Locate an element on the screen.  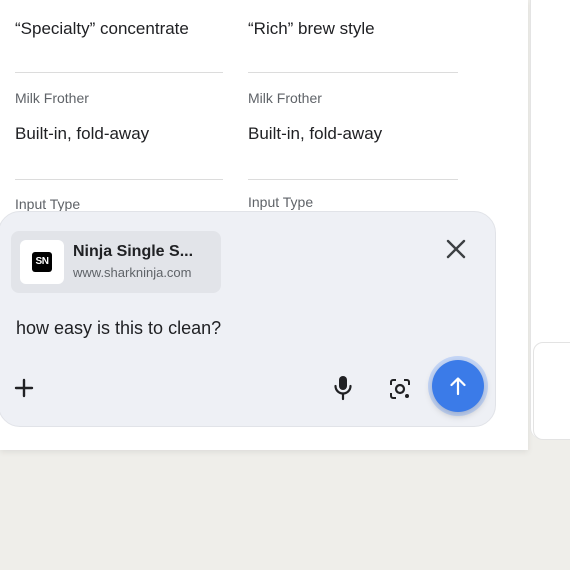
site-logo: SN is located at coordinates (42, 262).